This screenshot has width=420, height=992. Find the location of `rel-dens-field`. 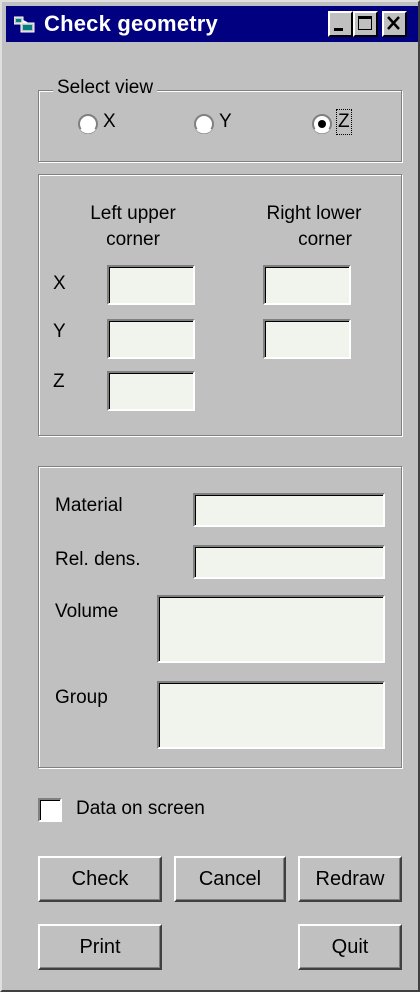

rel-dens-field is located at coordinates (289, 562).